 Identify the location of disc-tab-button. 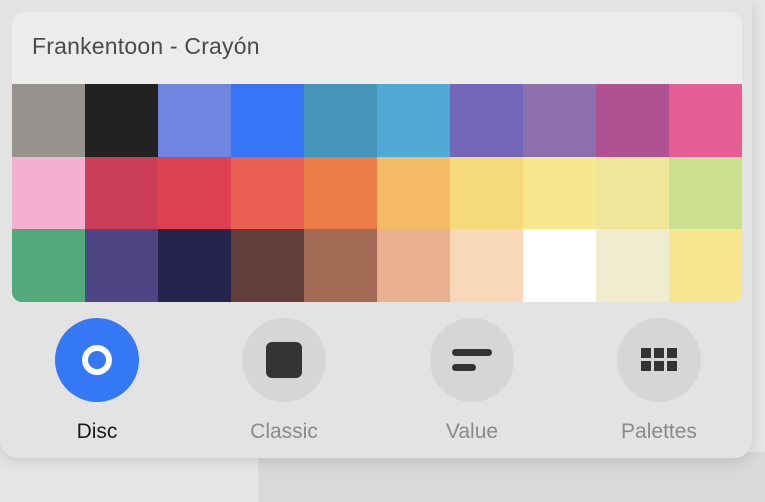
(97, 360).